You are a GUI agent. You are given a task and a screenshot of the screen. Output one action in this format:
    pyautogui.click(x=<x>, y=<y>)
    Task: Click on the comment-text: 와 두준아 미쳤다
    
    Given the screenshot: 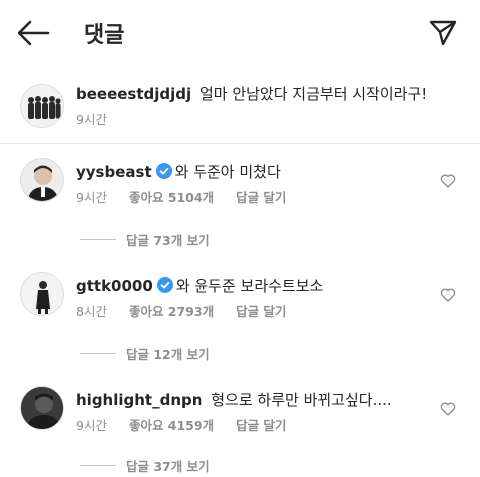 What is the action you would take?
    pyautogui.click(x=227, y=172)
    